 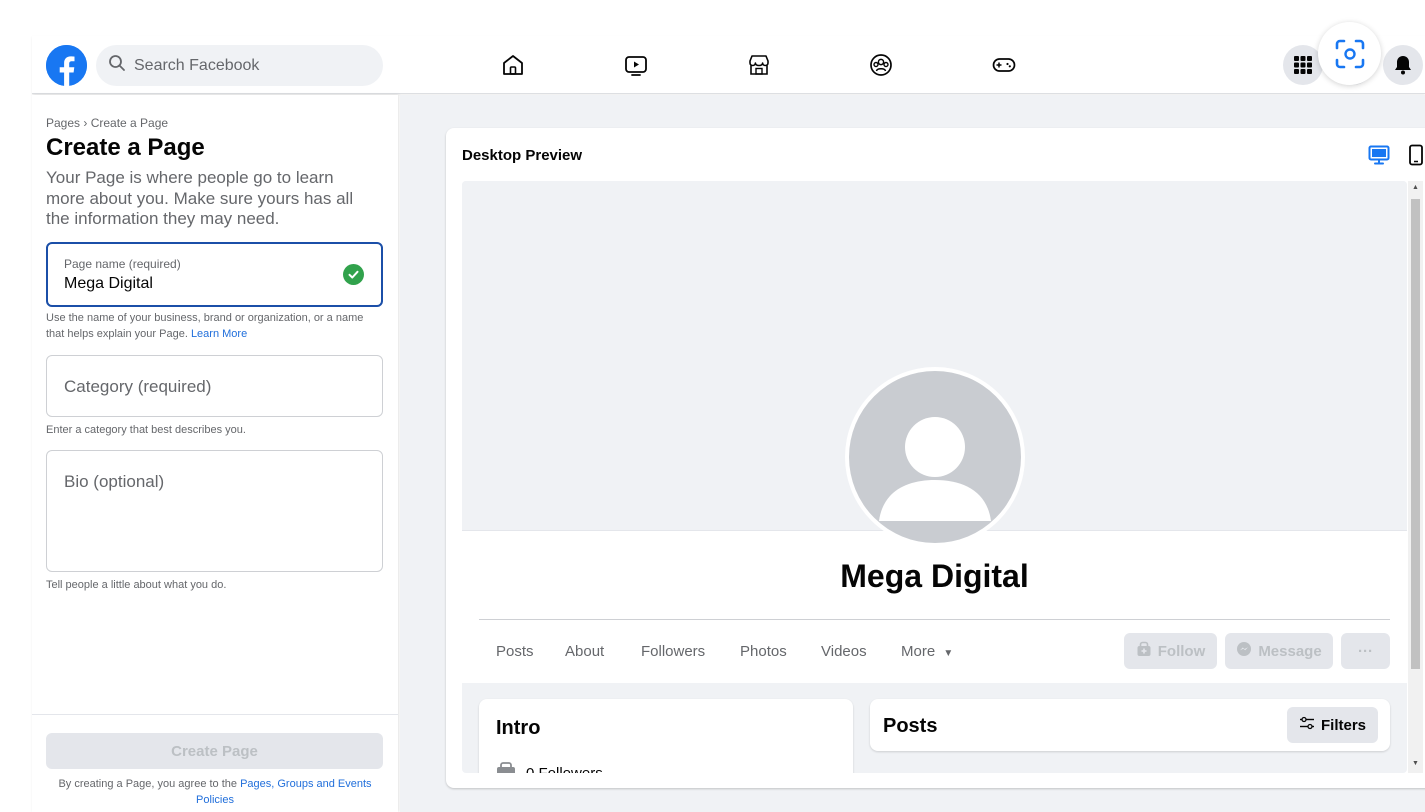 I want to click on tab-posts: Posts, so click(x=515, y=651).